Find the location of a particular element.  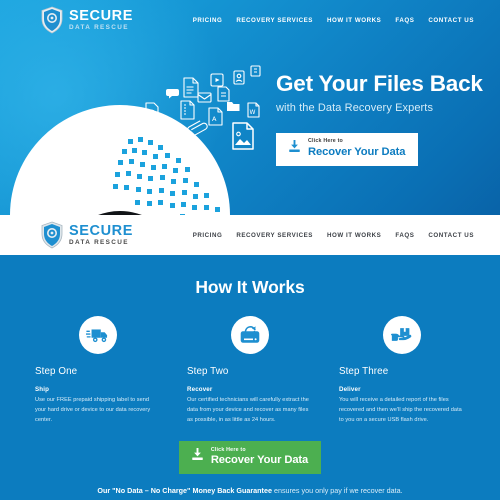

image-file-icon is located at coordinates (243, 136).